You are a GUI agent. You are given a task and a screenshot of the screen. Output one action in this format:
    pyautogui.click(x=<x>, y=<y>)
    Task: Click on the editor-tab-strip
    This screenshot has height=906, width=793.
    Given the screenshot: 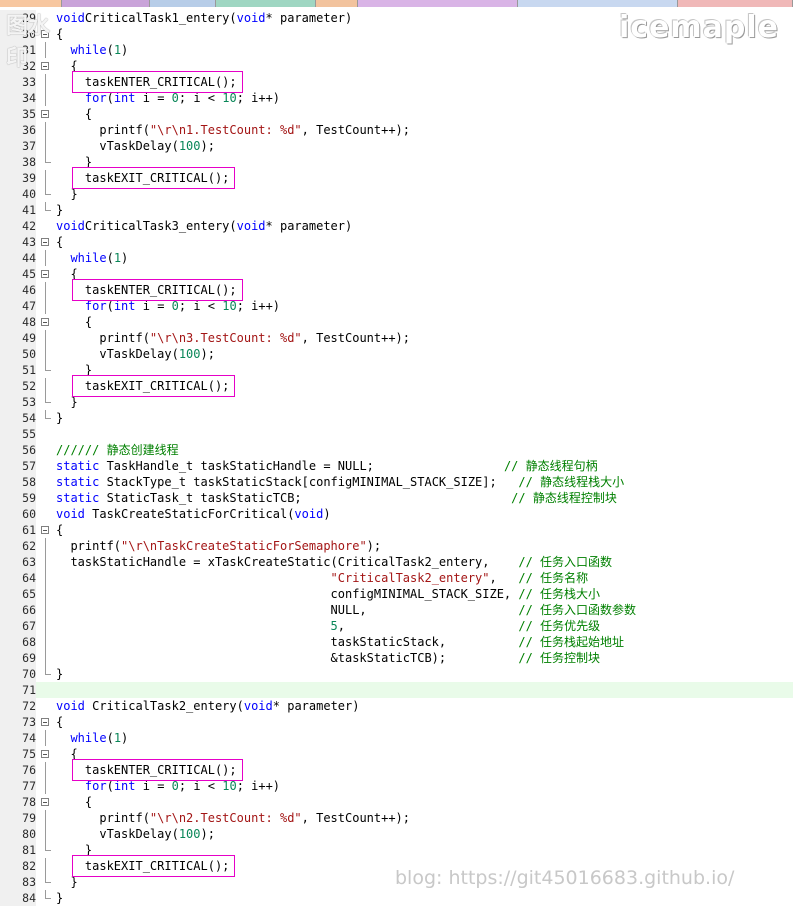 What is the action you would take?
    pyautogui.click(x=396, y=3)
    